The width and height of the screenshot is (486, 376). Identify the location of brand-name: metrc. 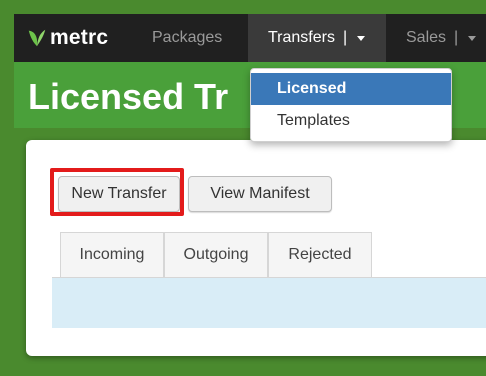
(79, 37).